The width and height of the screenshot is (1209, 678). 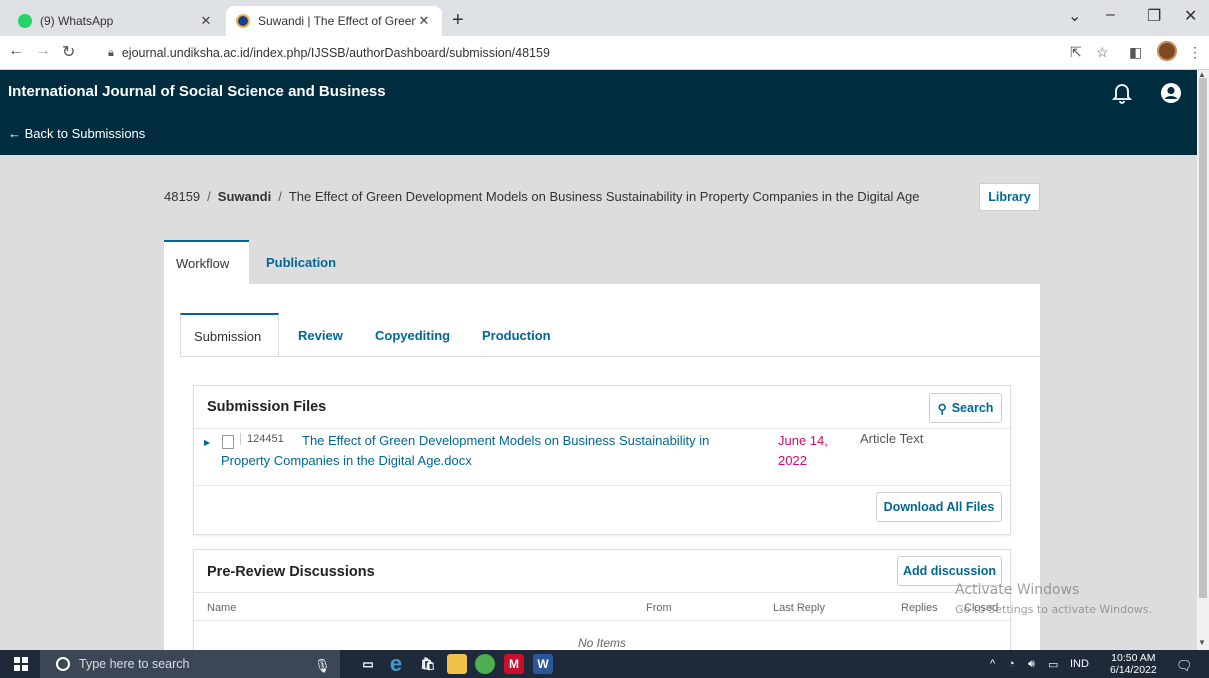 What do you see at coordinates (939, 507) in the screenshot?
I see `download-all-files-button: Download All Files` at bounding box center [939, 507].